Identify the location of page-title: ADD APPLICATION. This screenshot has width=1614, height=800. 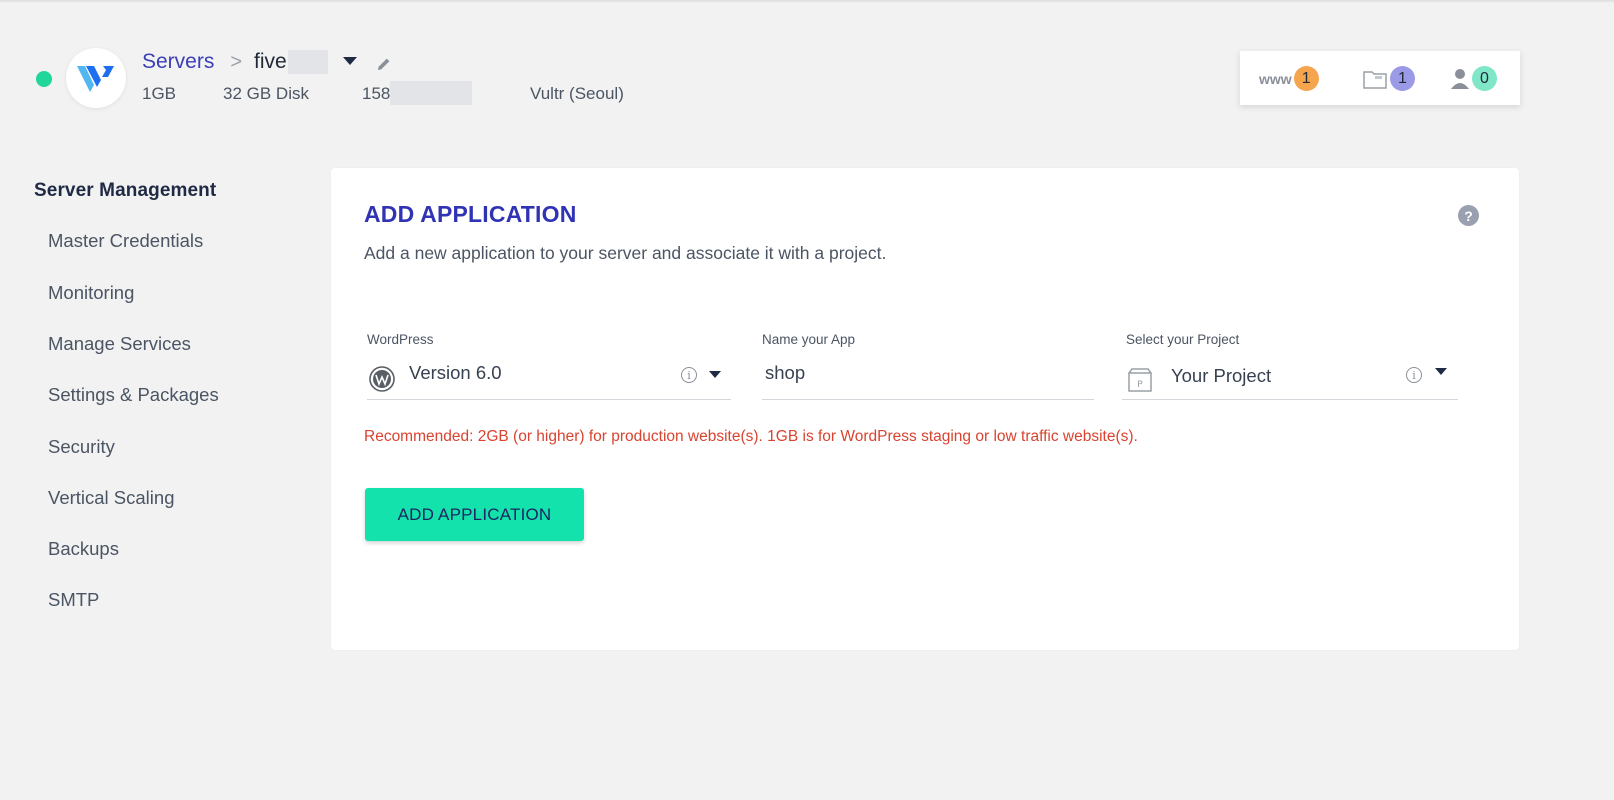
(470, 214).